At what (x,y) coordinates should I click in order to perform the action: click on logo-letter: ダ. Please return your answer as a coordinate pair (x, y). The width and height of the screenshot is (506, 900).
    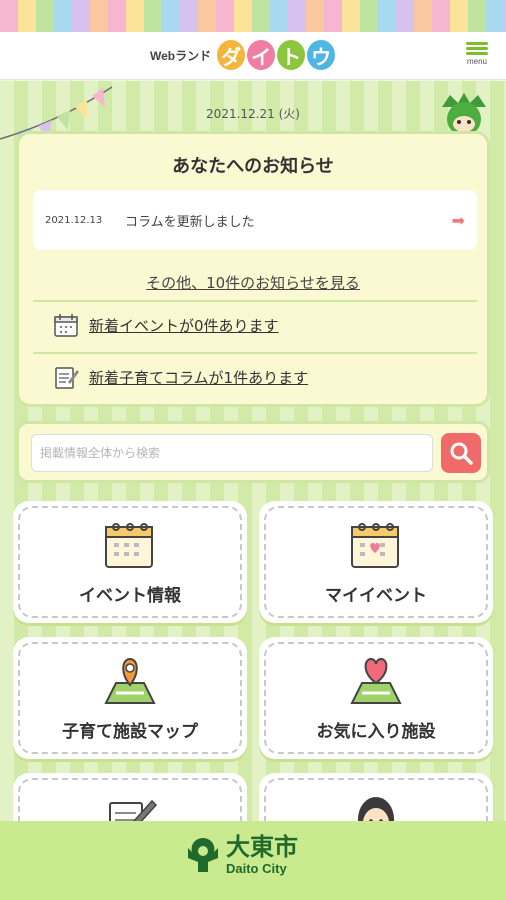
    Looking at the image, I should click on (231, 55).